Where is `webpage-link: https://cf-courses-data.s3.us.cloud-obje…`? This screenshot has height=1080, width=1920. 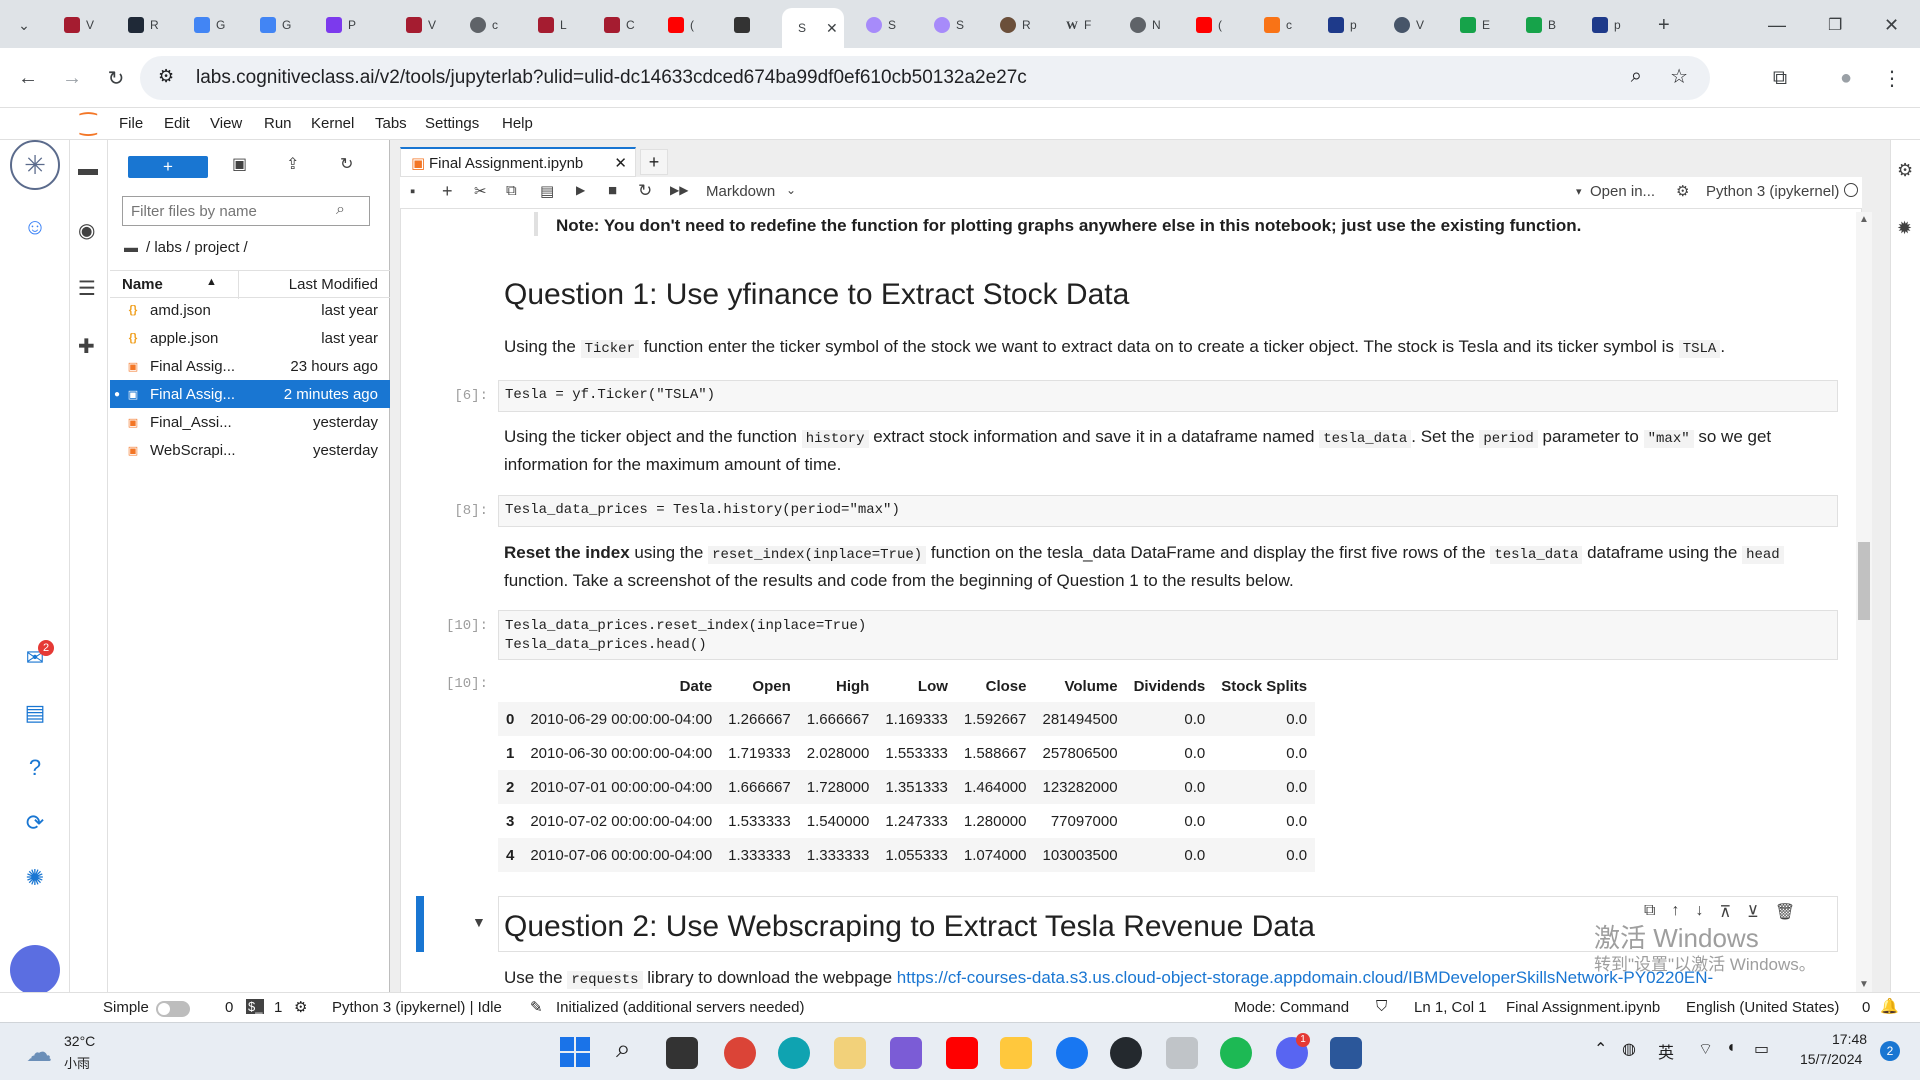 webpage-link: https://cf-courses-data.s3.us.cloud-obje… is located at coordinates (1305, 977).